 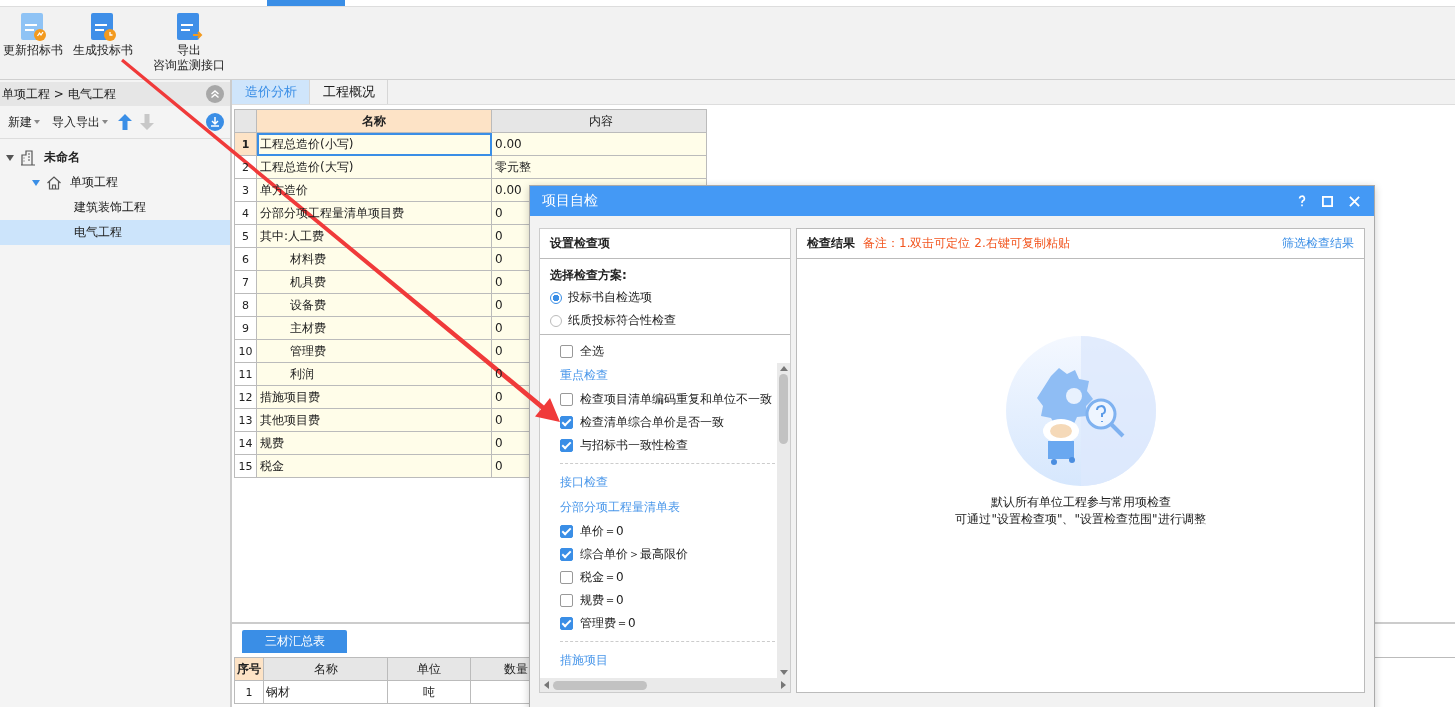 What do you see at coordinates (608, 623) in the screenshot?
I see `checkbox-label: 管理费＝0` at bounding box center [608, 623].